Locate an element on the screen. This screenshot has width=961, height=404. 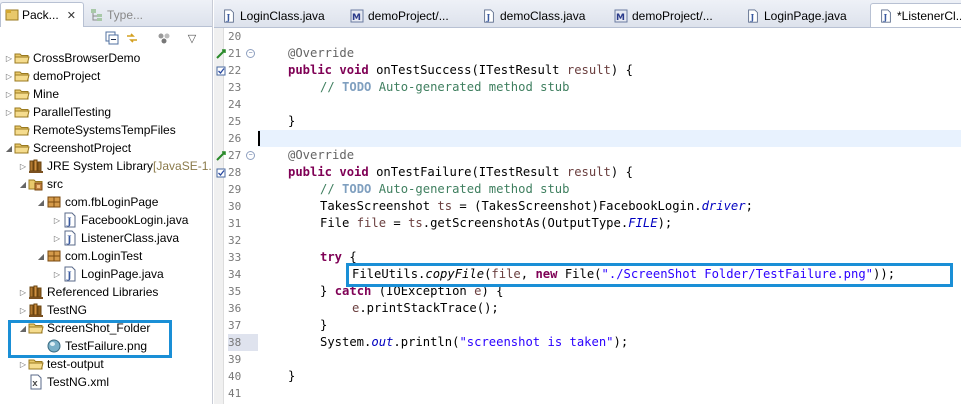
view-menu-icon: ▽ is located at coordinates (192, 38).